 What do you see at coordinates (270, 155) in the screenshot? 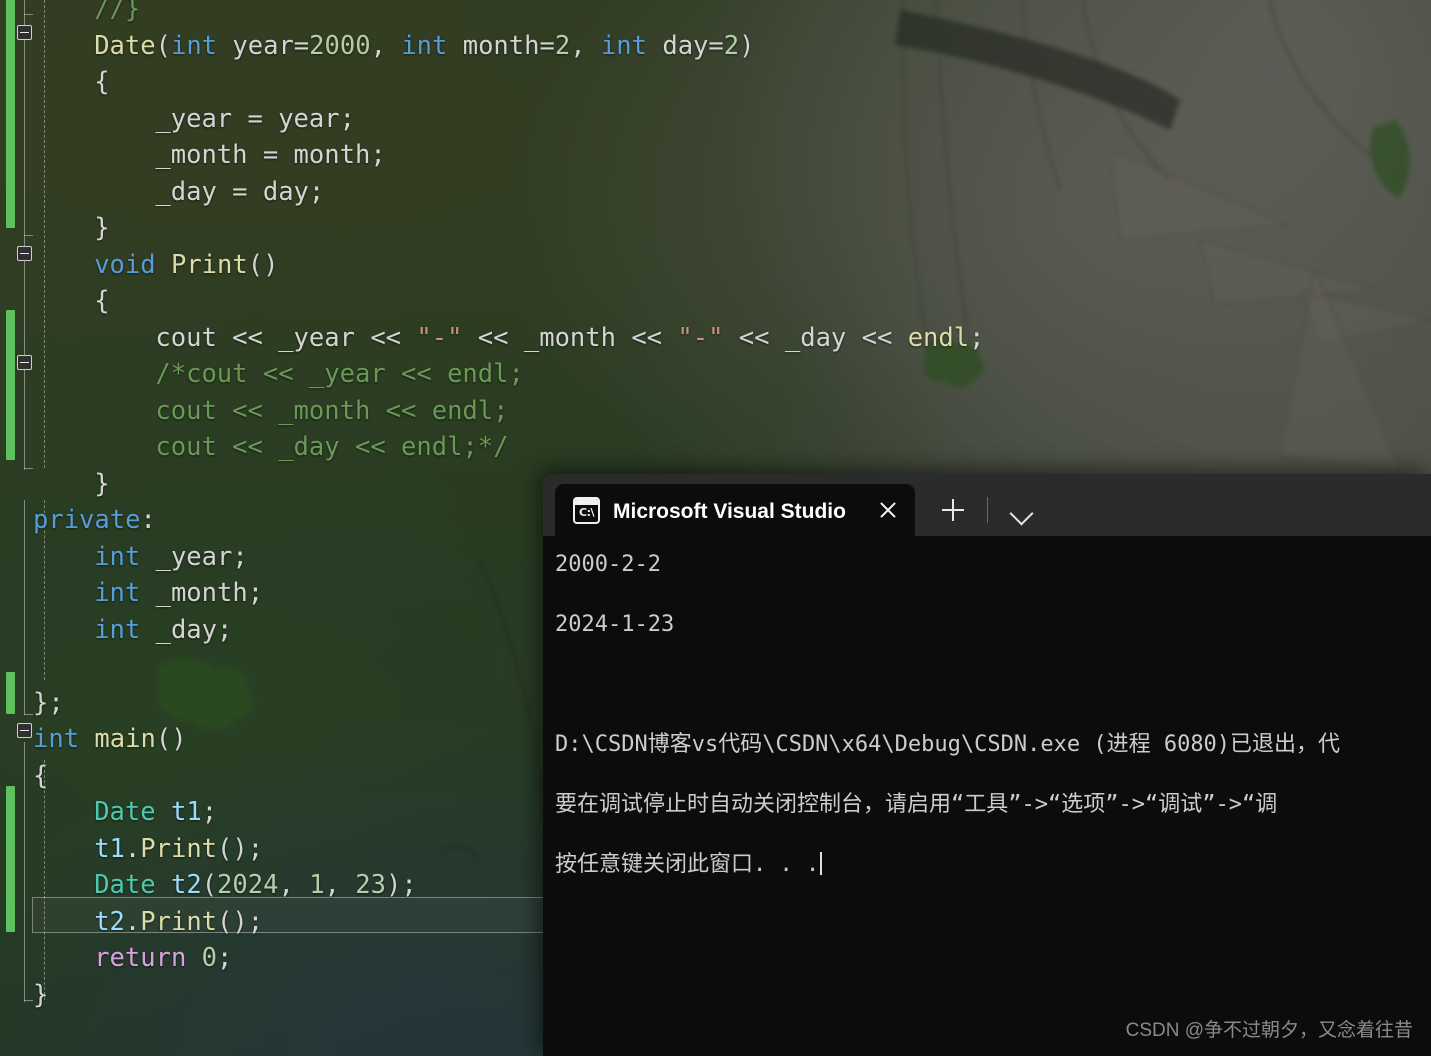
I see `code-token: _month = month;` at bounding box center [270, 155].